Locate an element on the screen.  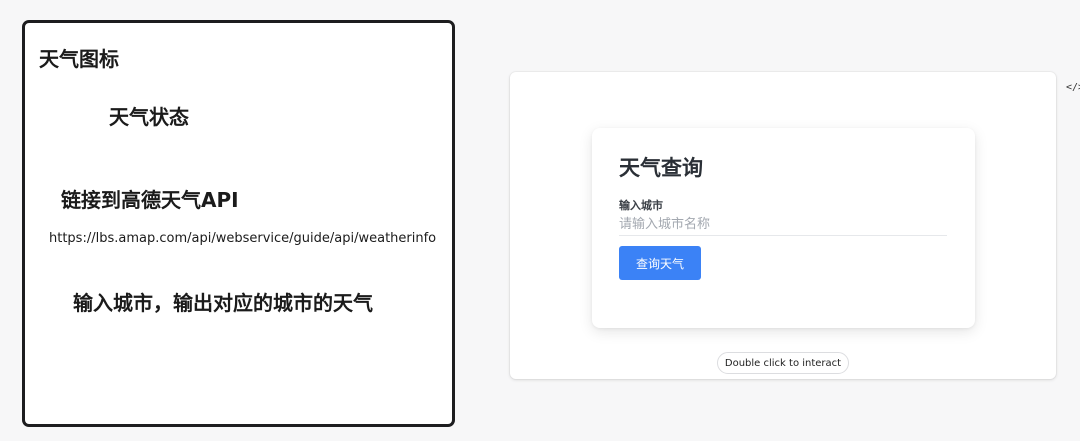
sketch-description: 输入城市，输出对应的城市的天气 is located at coordinates (223, 303).